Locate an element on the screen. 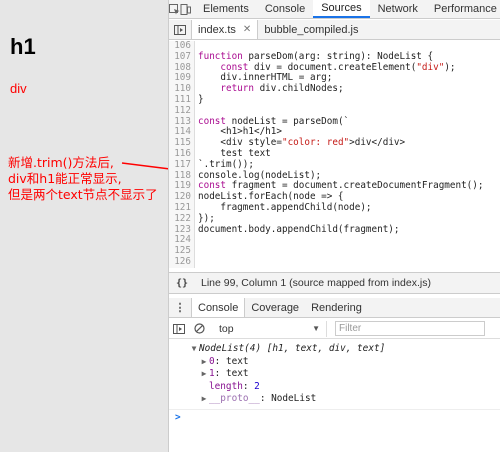  line-number: 126 is located at coordinates (182, 262).